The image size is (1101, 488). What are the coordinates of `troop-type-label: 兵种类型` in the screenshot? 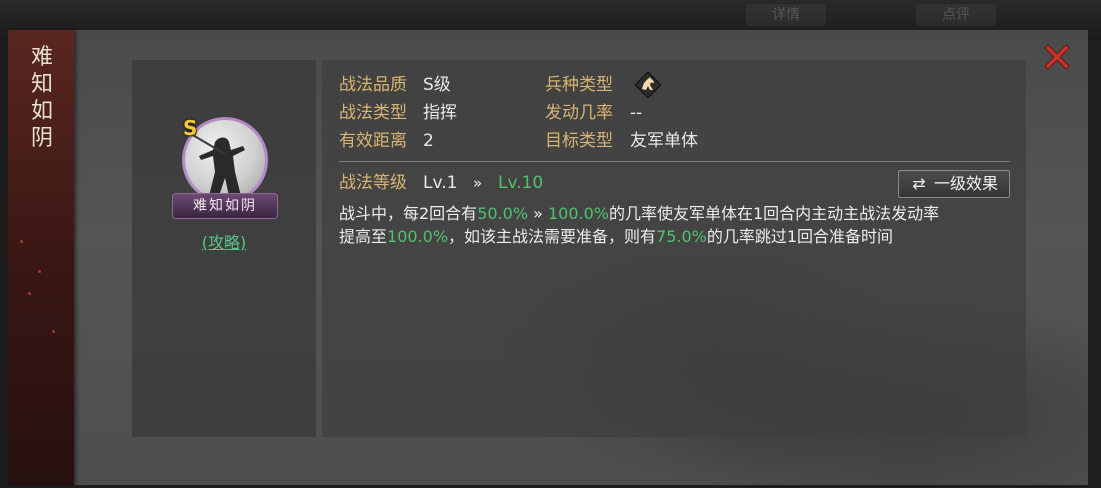 It's located at (579, 85).